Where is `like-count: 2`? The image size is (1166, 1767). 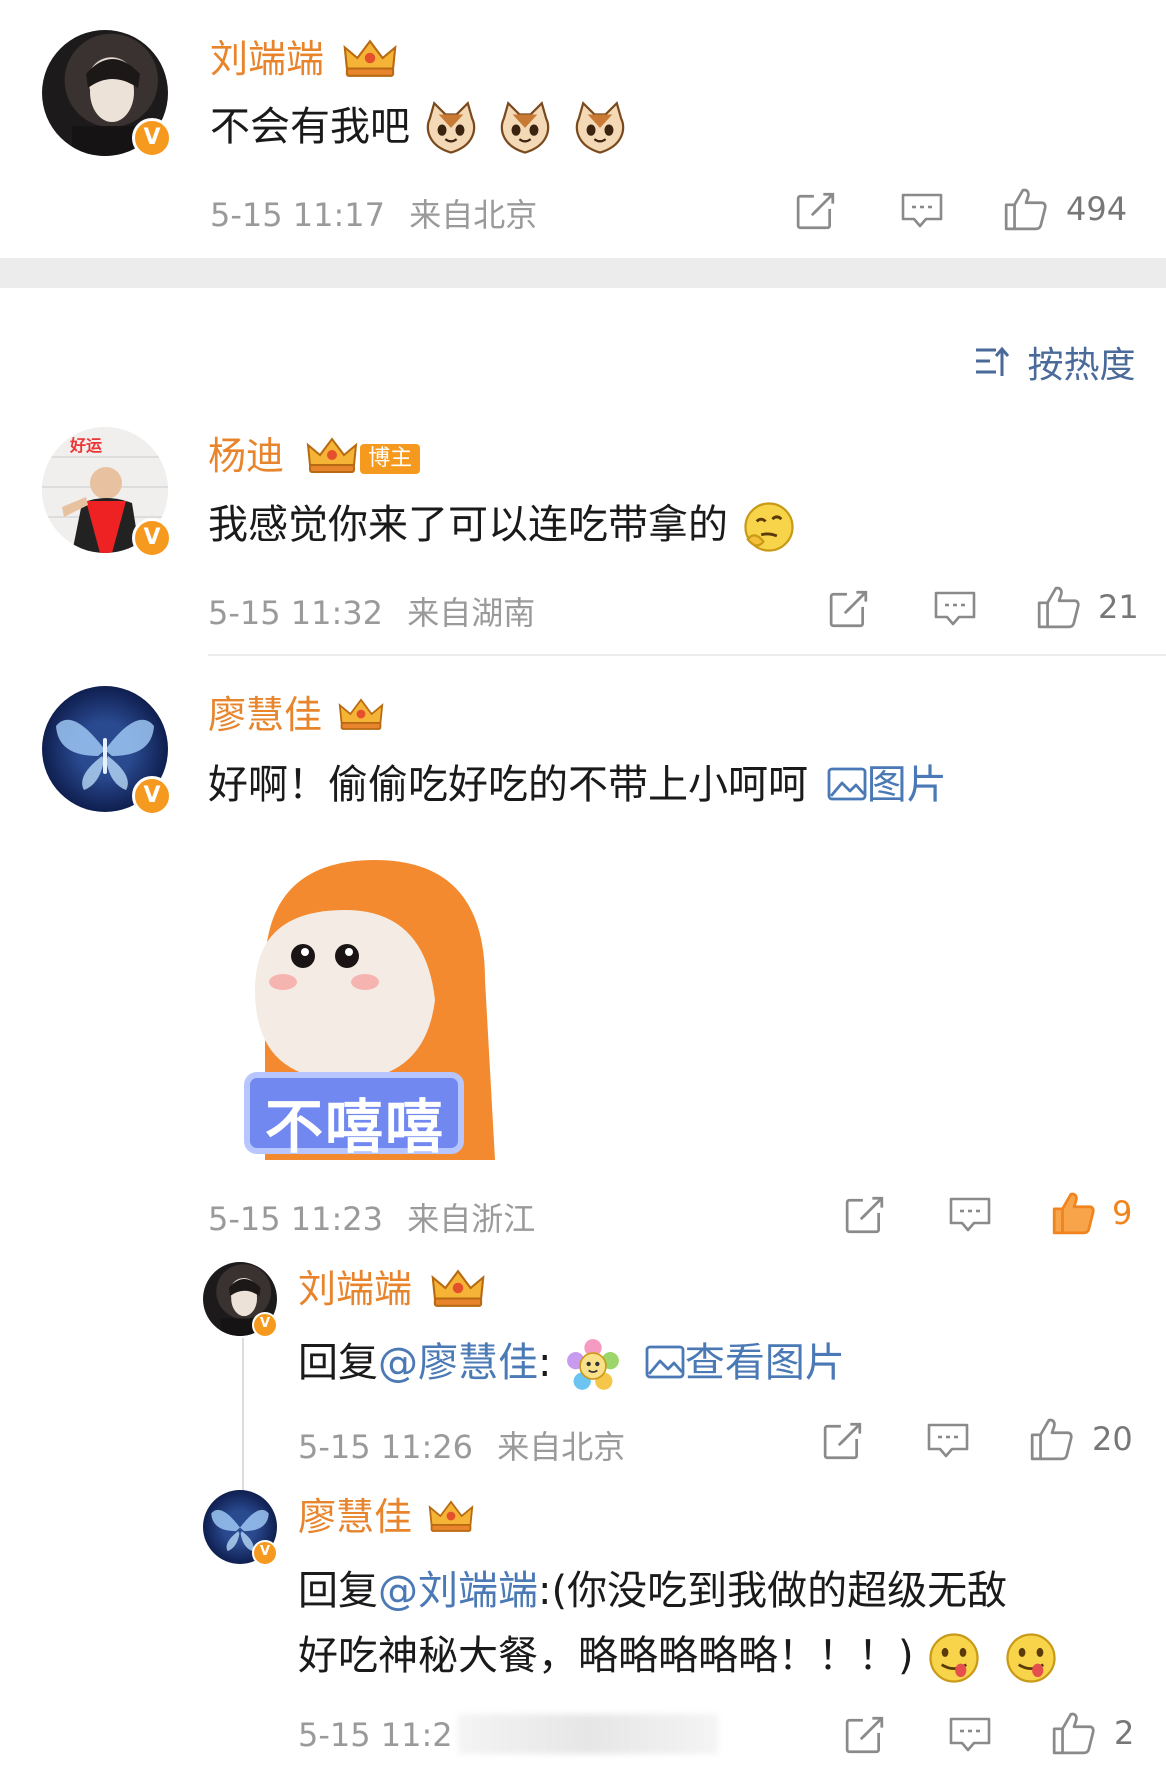 like-count: 2 is located at coordinates (1124, 1733).